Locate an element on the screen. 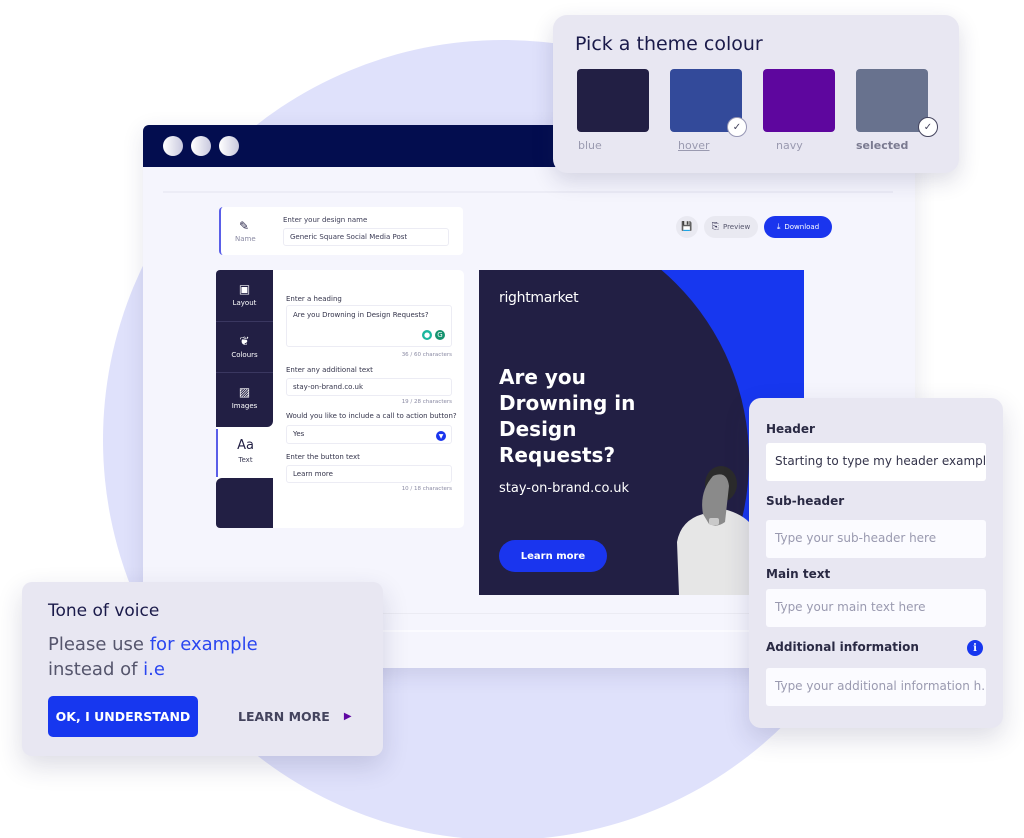 The image size is (1024, 838). divider is located at coordinates (528, 192).